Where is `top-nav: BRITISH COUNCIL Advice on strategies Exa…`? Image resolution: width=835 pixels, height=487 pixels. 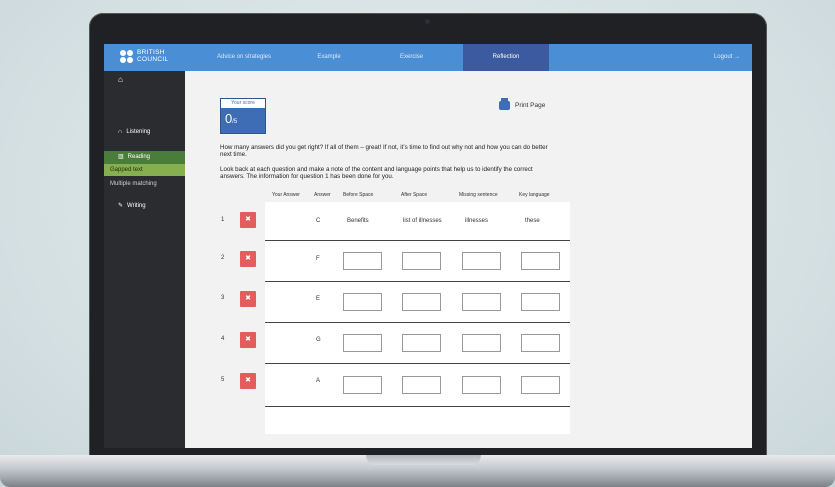 top-nav: BRITISH COUNCIL Advice on strategies Exa… is located at coordinates (428, 57).